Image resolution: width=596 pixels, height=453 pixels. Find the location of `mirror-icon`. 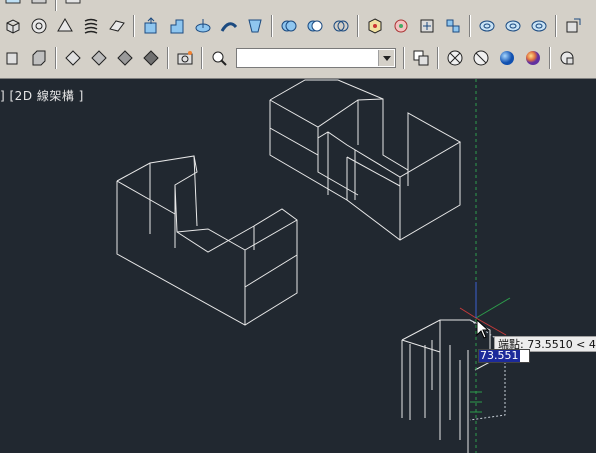

mirror-icon is located at coordinates (513, 26).